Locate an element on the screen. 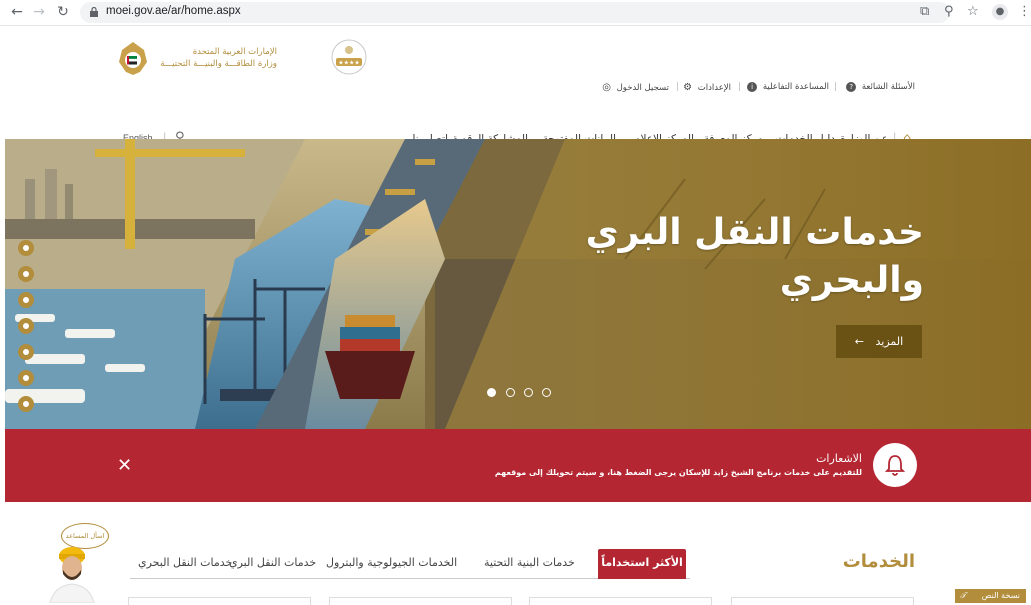  text-version-label: نسخة النص is located at coordinates (1000, 595).